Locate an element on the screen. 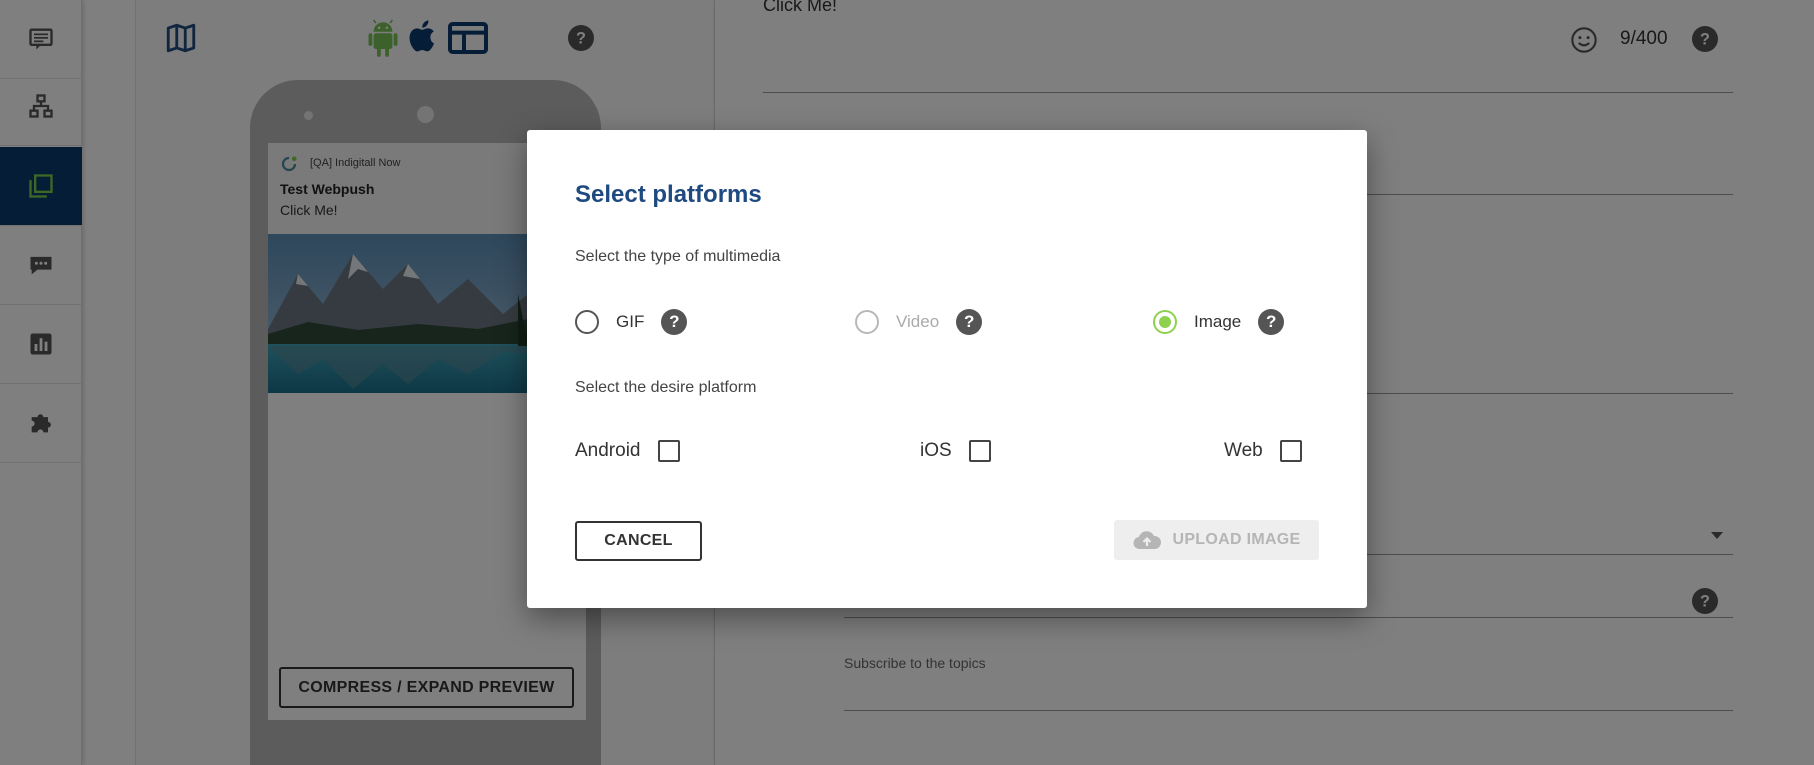 This screenshot has height=765, width=1814. platform-option-android: Android is located at coordinates (627, 451).